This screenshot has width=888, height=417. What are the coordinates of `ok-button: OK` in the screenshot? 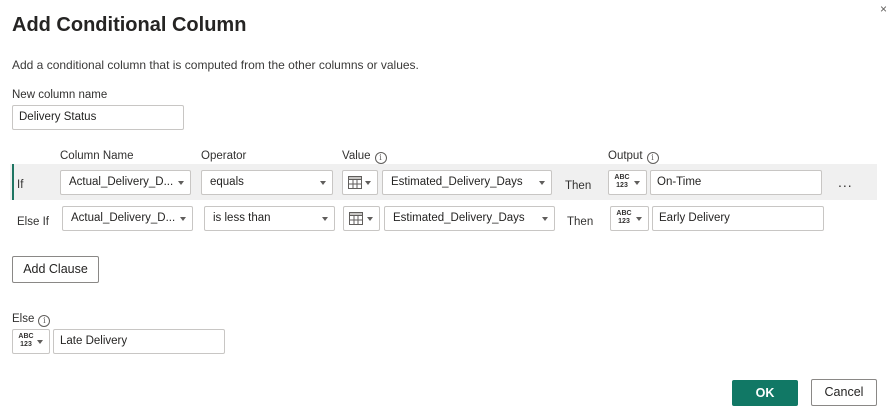 It's located at (765, 393).